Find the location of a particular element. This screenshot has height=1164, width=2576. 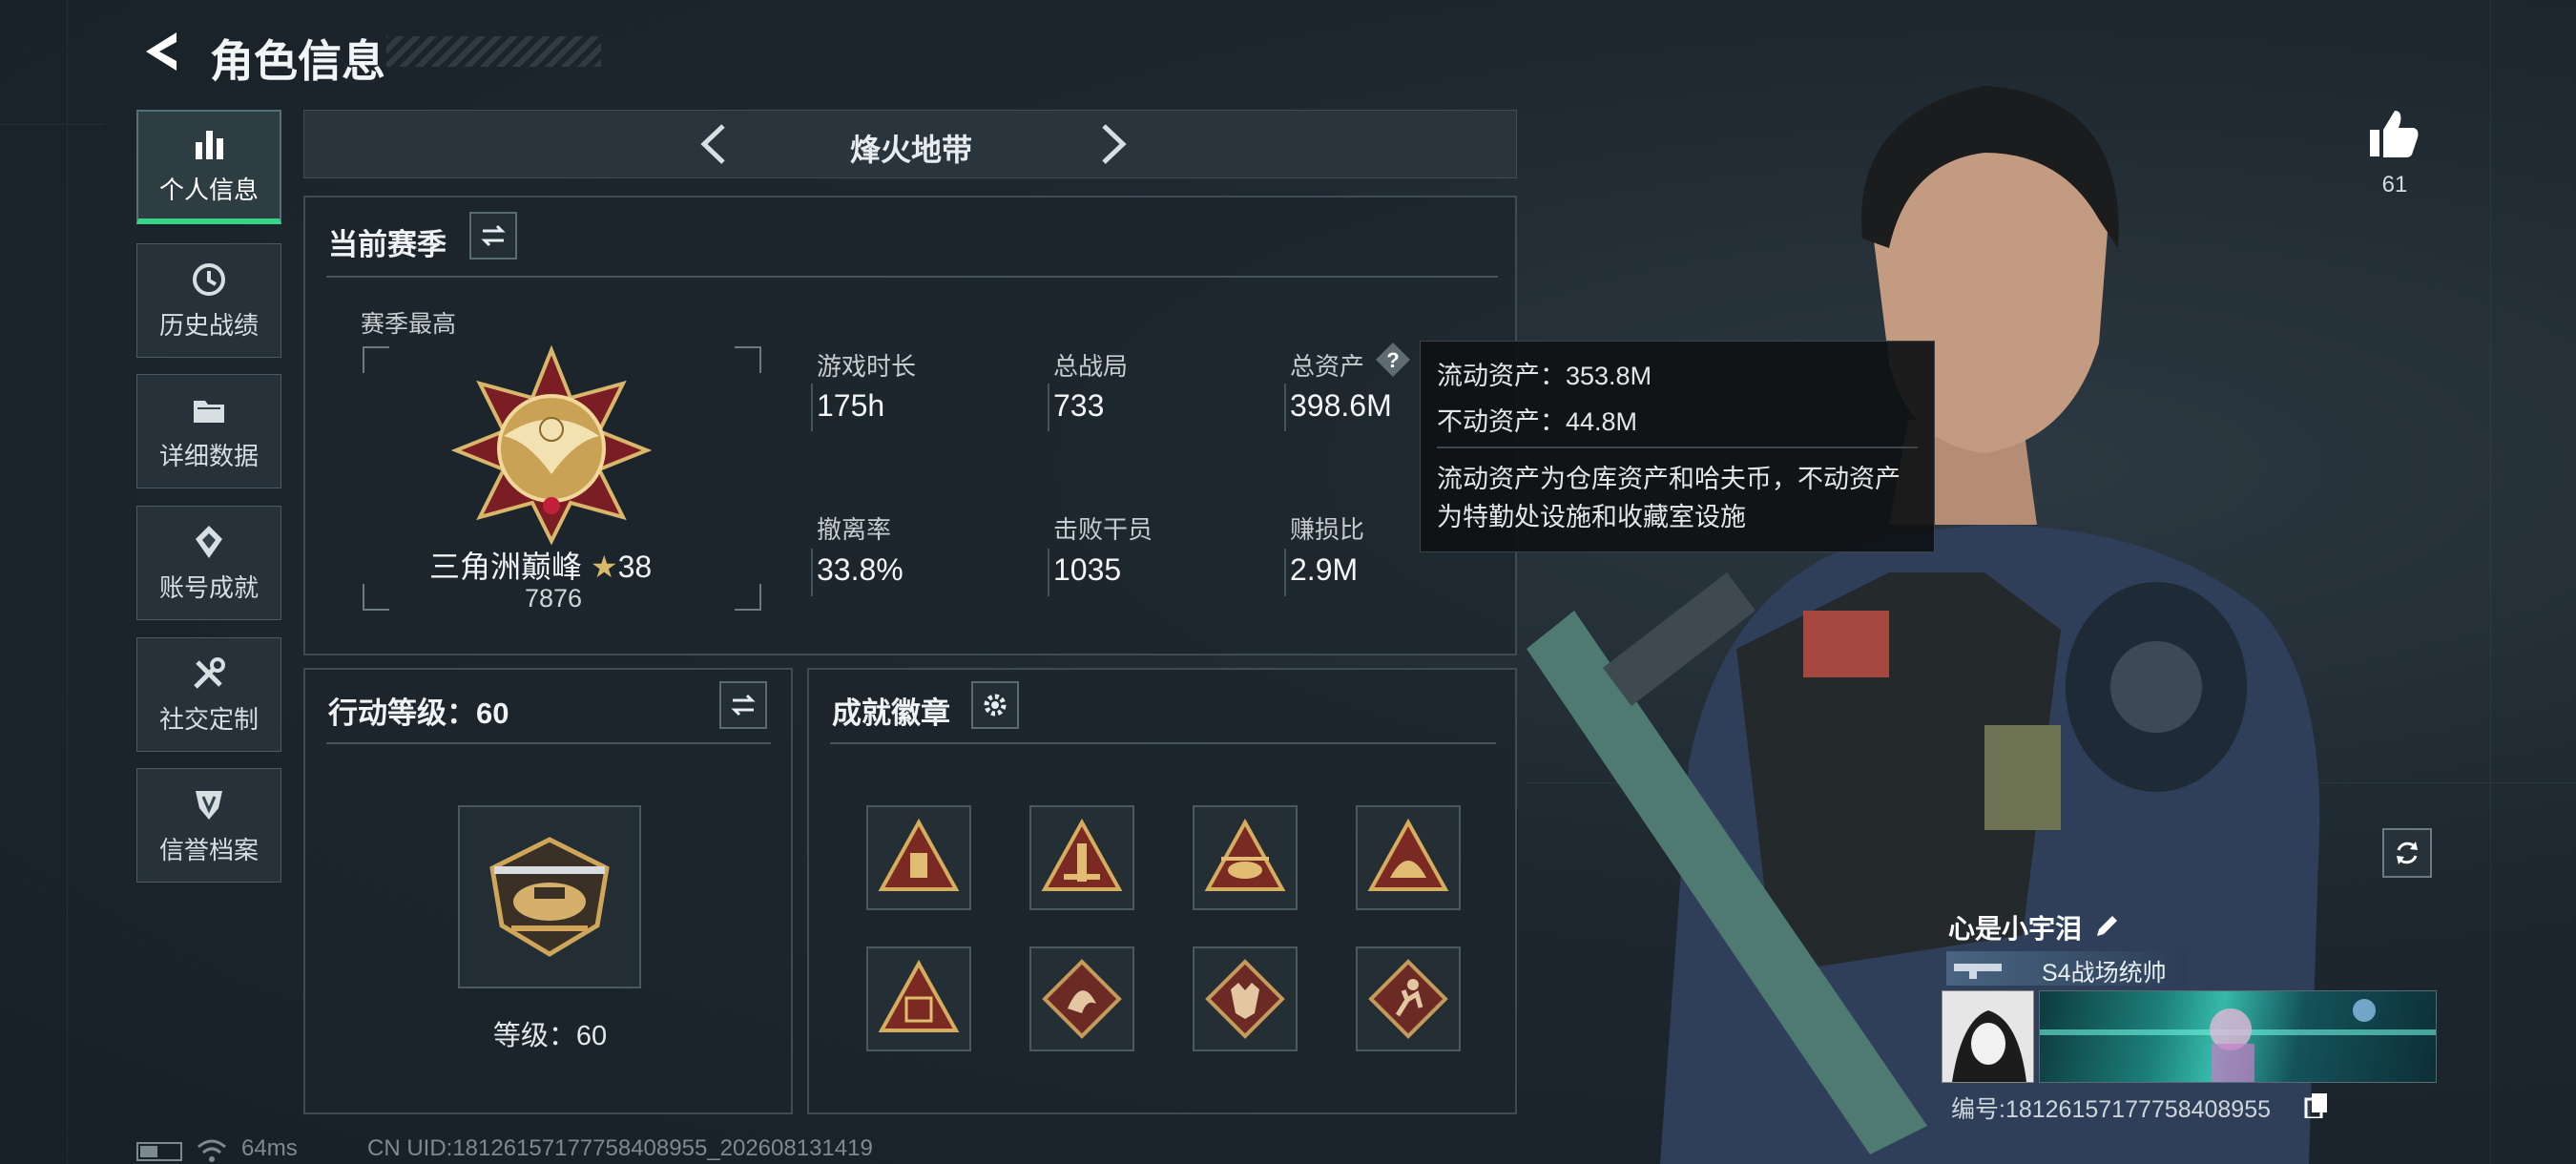

rank-emblem-icon is located at coordinates (551, 446).